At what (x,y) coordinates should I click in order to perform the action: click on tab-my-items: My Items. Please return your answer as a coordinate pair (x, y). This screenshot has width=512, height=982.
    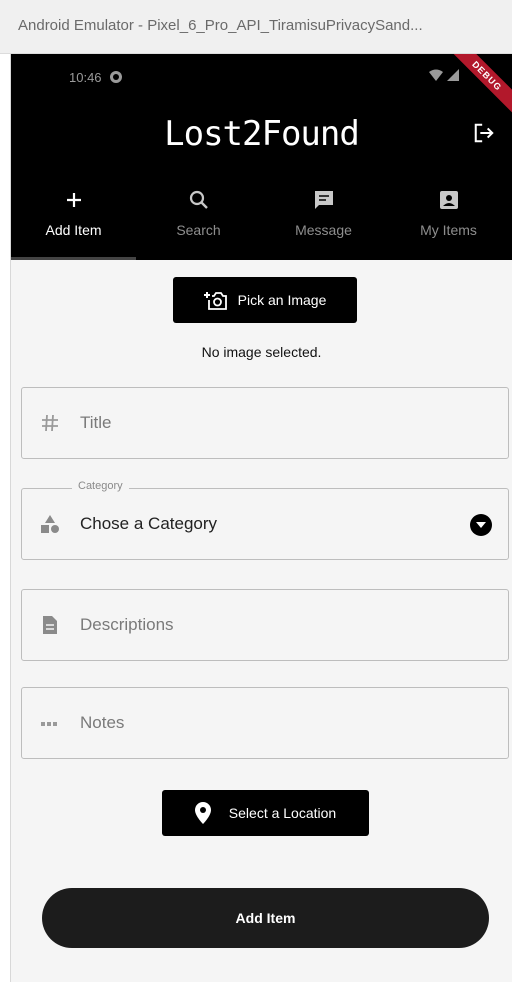
    Looking at the image, I should click on (448, 221).